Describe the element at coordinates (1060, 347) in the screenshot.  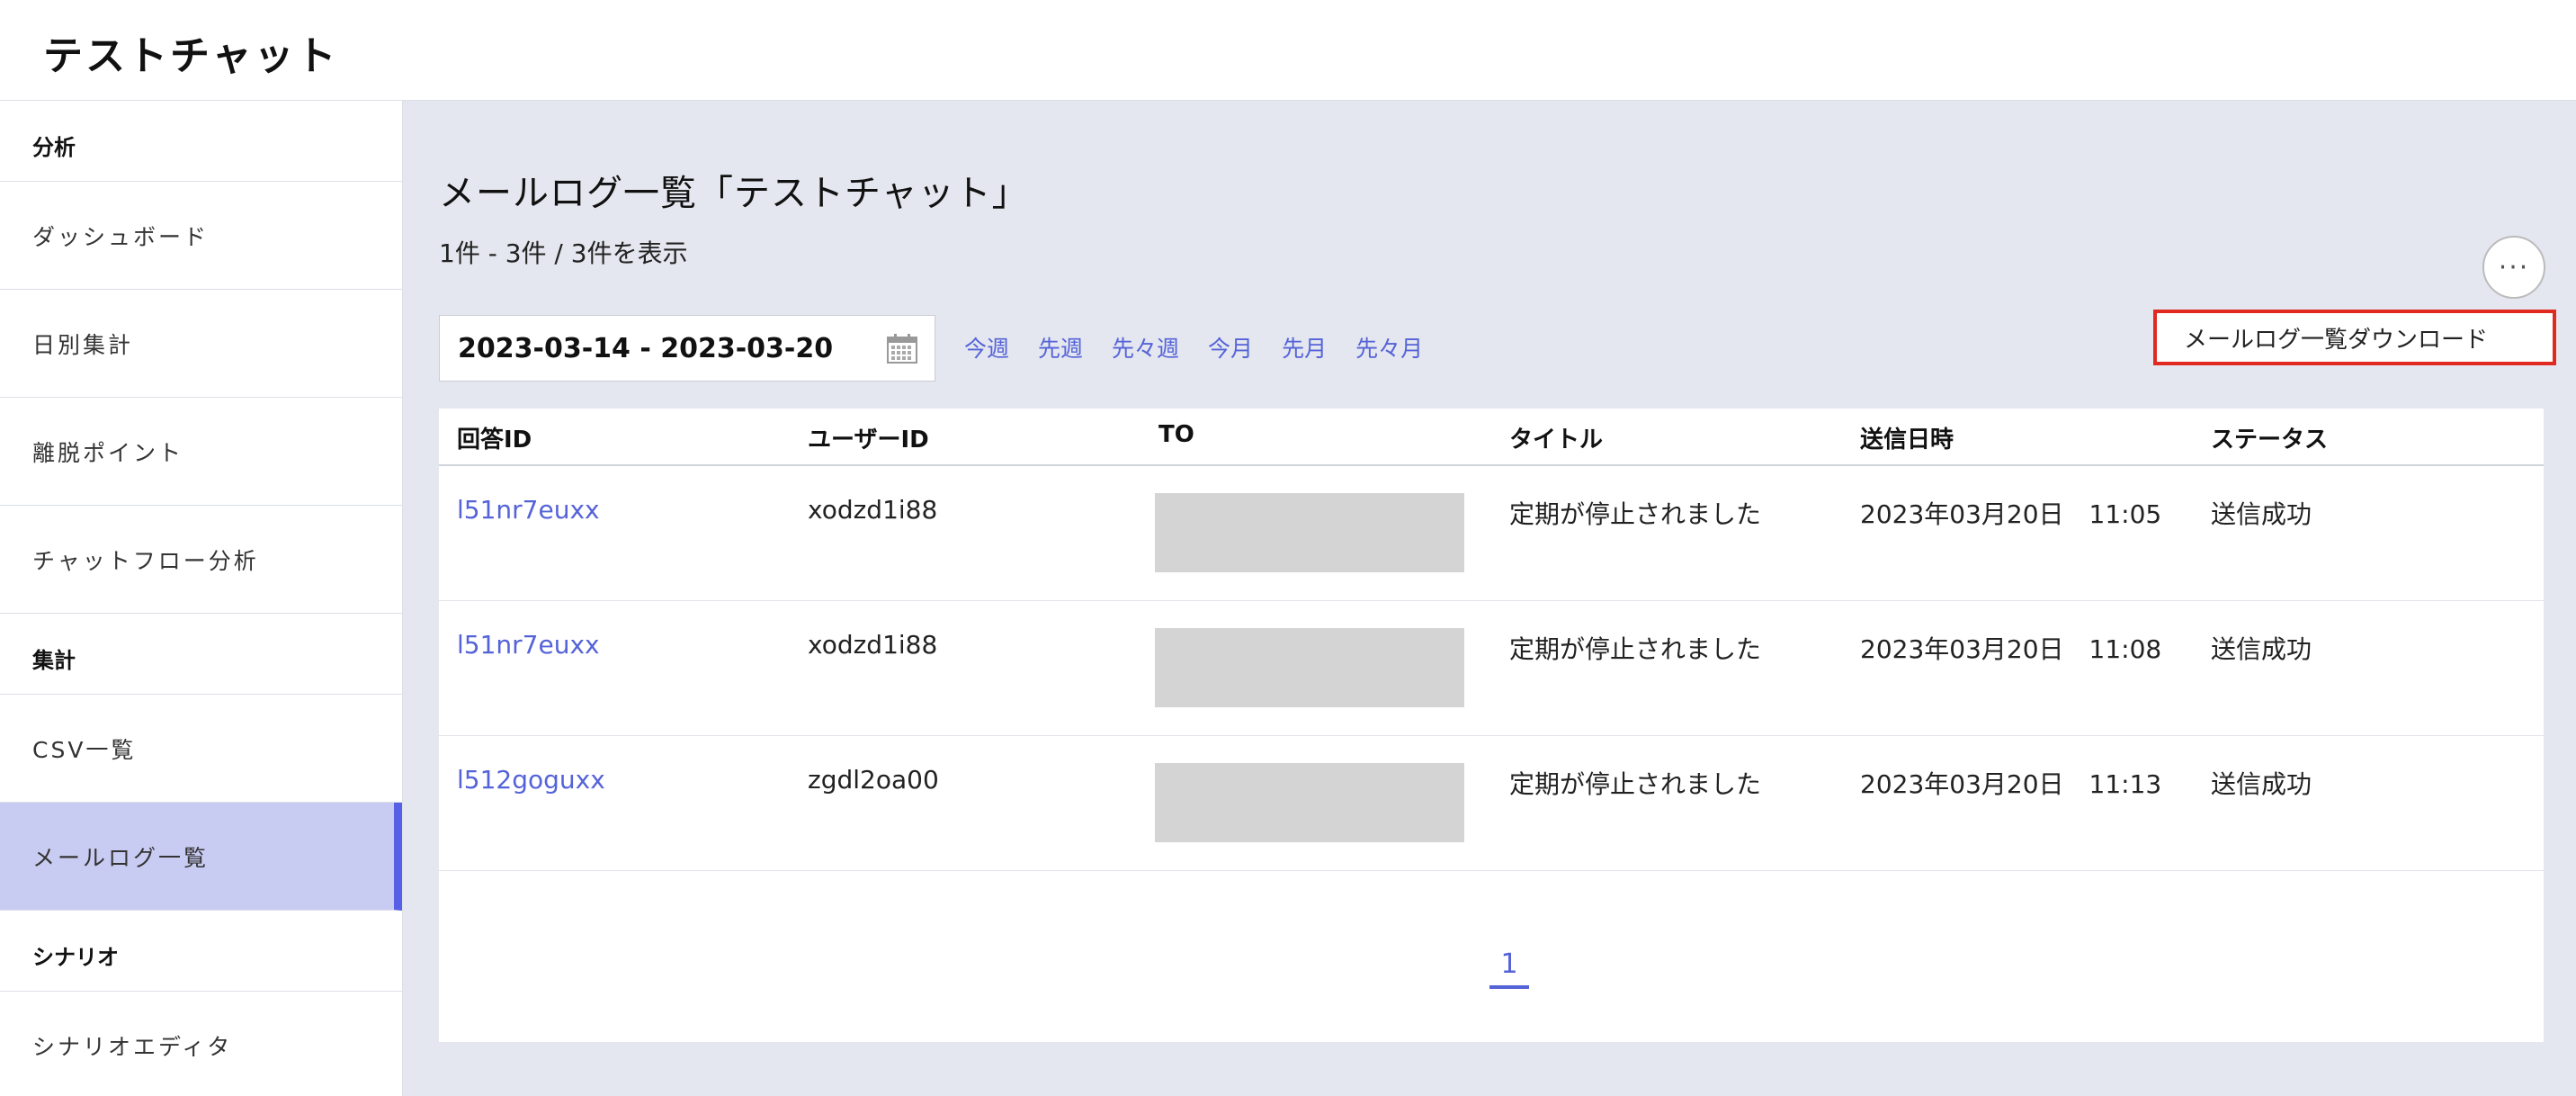
I see `link-last-week: 先週` at that location.